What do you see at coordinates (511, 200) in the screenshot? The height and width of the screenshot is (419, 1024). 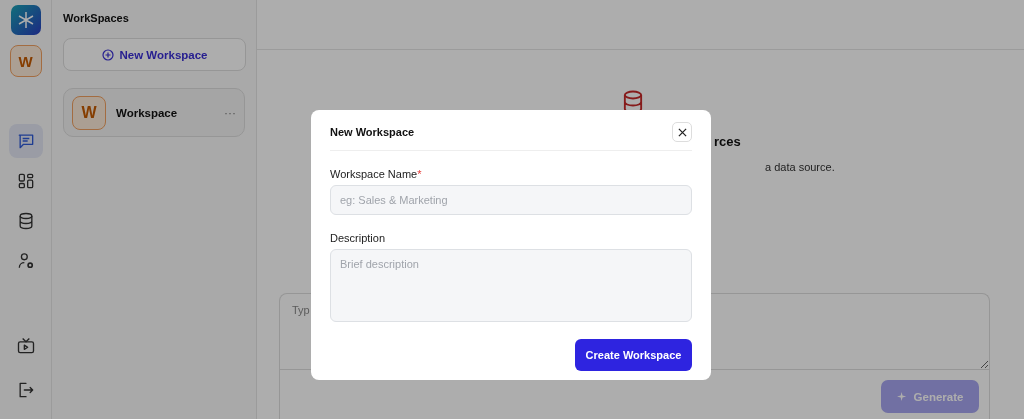 I see `name-field: eg: Sales & Marketing` at bounding box center [511, 200].